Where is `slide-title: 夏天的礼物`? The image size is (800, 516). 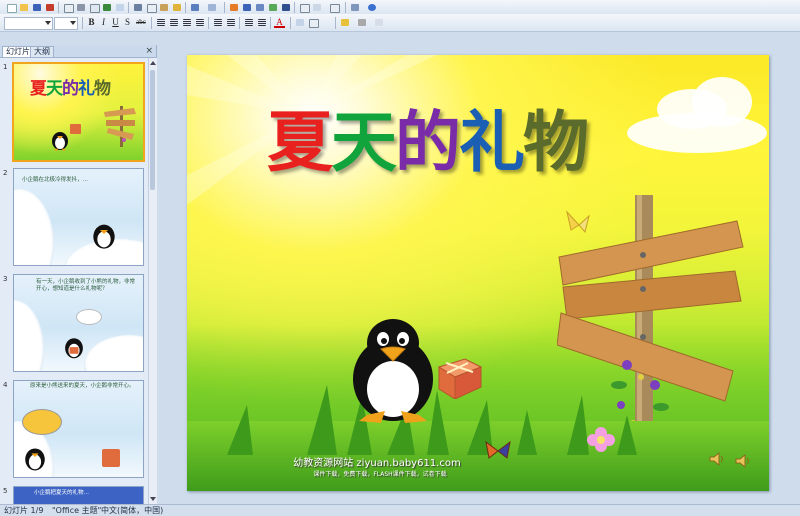
slide-title: 夏天的礼物 is located at coordinates (428, 137).